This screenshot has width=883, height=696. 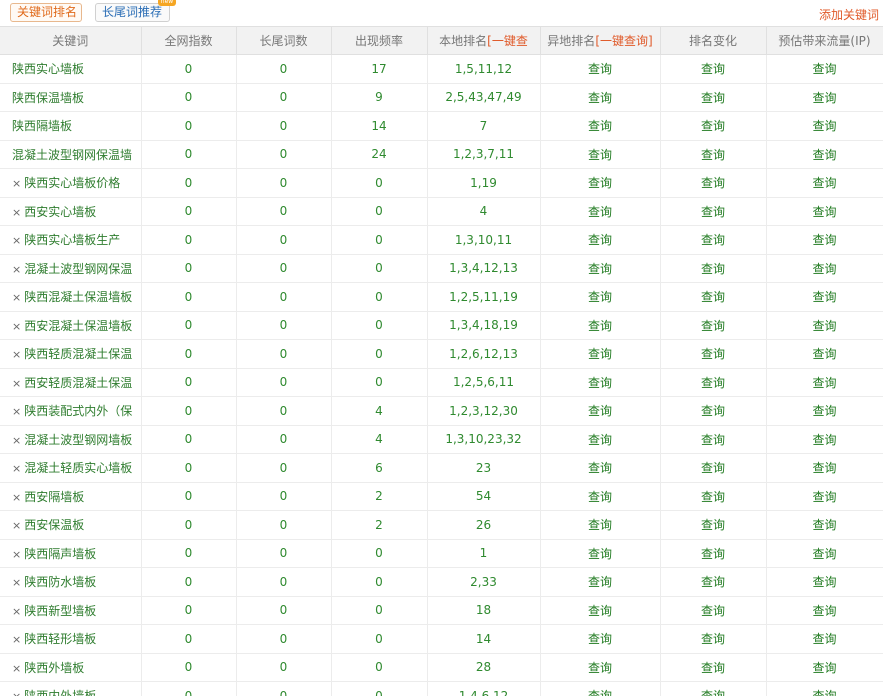 What do you see at coordinates (379, 40) in the screenshot?
I see `header-frequency: 出现频率` at bounding box center [379, 40].